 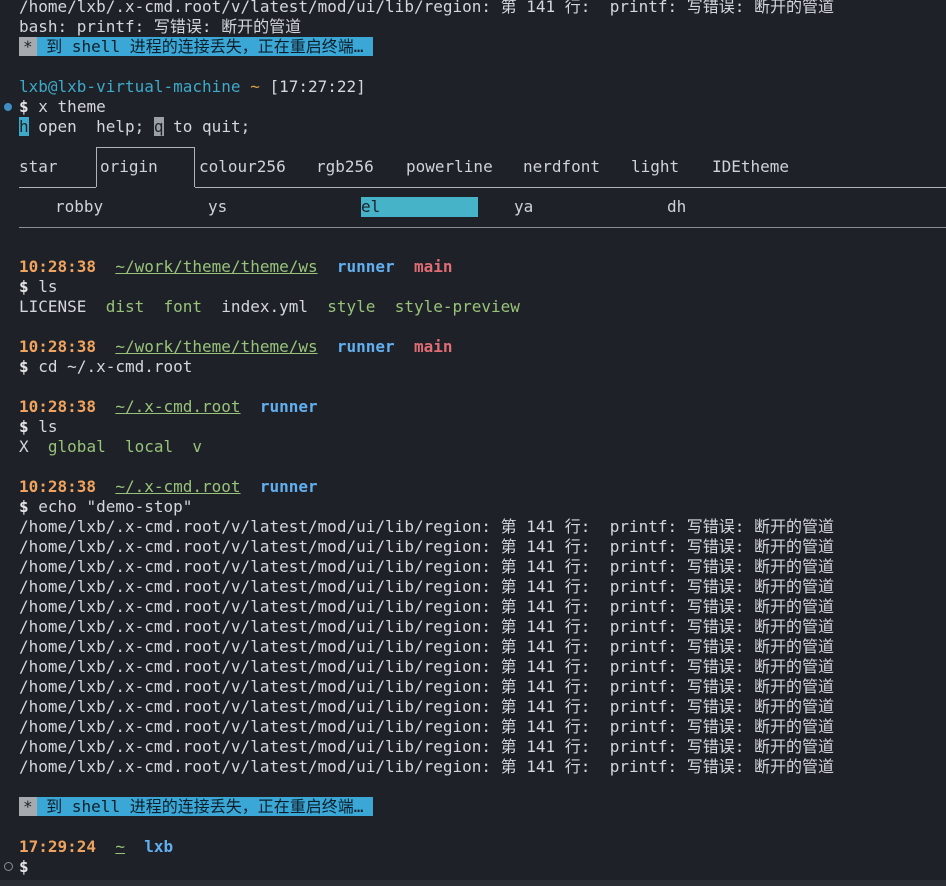 What do you see at coordinates (264, 306) in the screenshot?
I see `ls-entry: index.yml` at bounding box center [264, 306].